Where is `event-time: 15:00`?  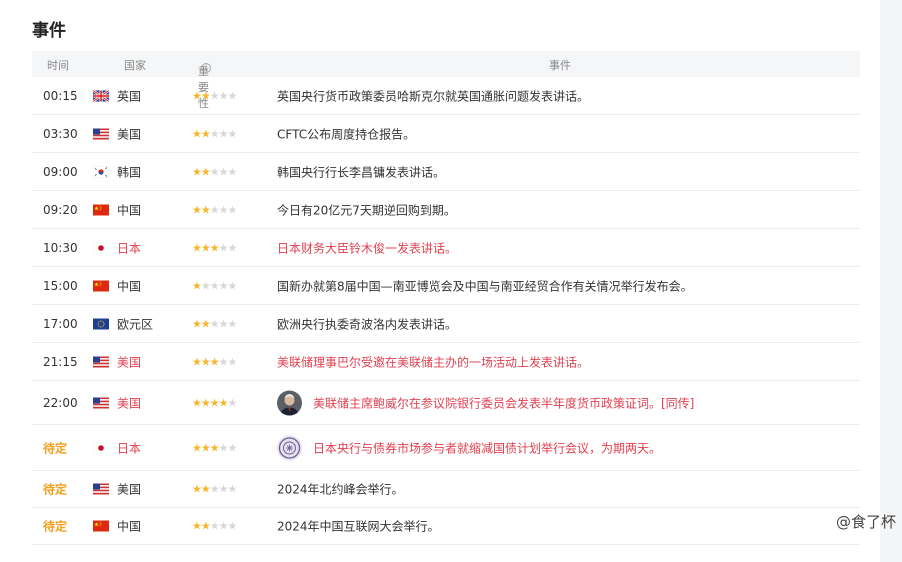
event-time: 15:00 is located at coordinates (60, 285).